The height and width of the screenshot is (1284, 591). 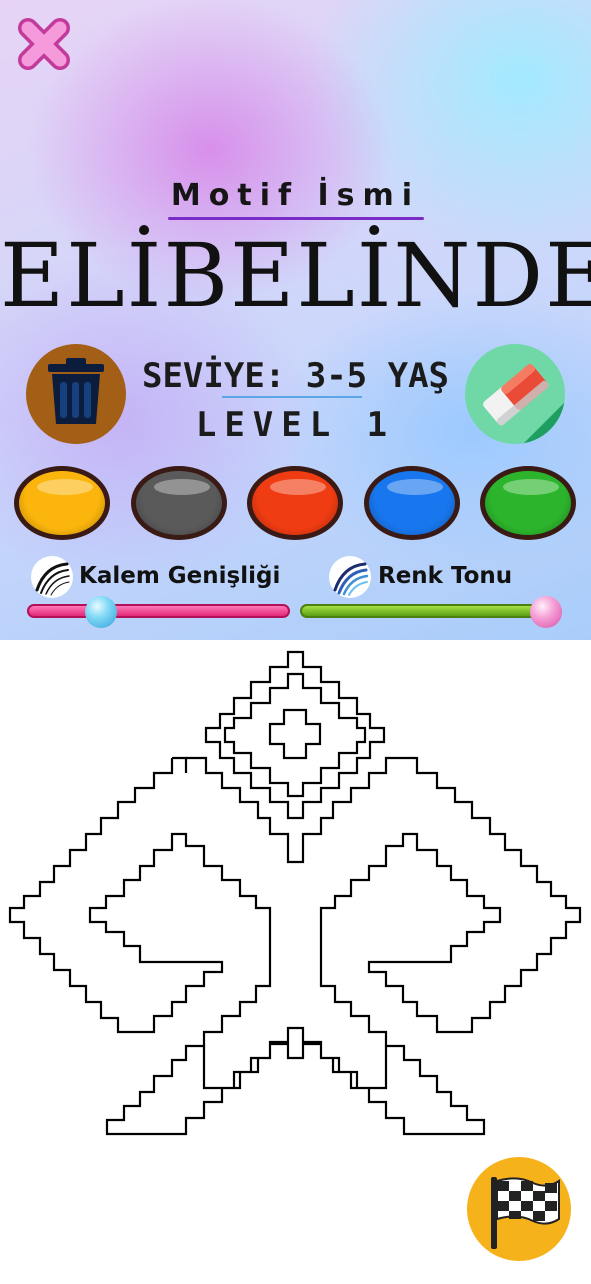 I want to click on color-swatch-blue, so click(x=412, y=503).